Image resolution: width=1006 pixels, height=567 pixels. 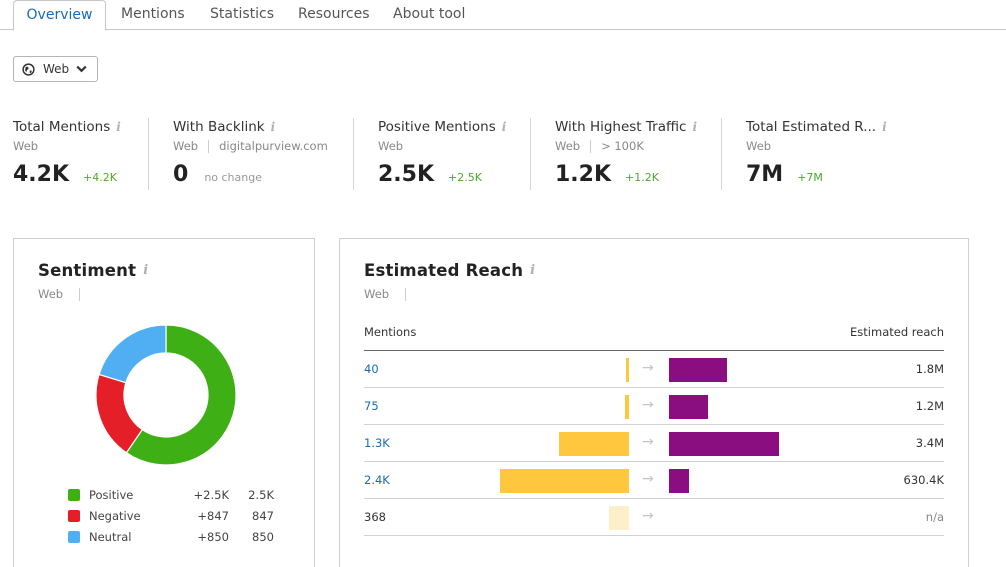 I want to click on metric-value: 1.2K, so click(x=583, y=174).